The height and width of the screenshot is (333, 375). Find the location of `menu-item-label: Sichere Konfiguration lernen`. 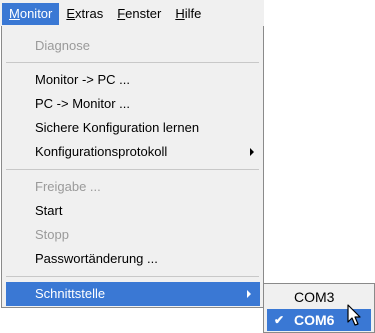

menu-item-label: Sichere Konfiguration lernen is located at coordinates (117, 127).